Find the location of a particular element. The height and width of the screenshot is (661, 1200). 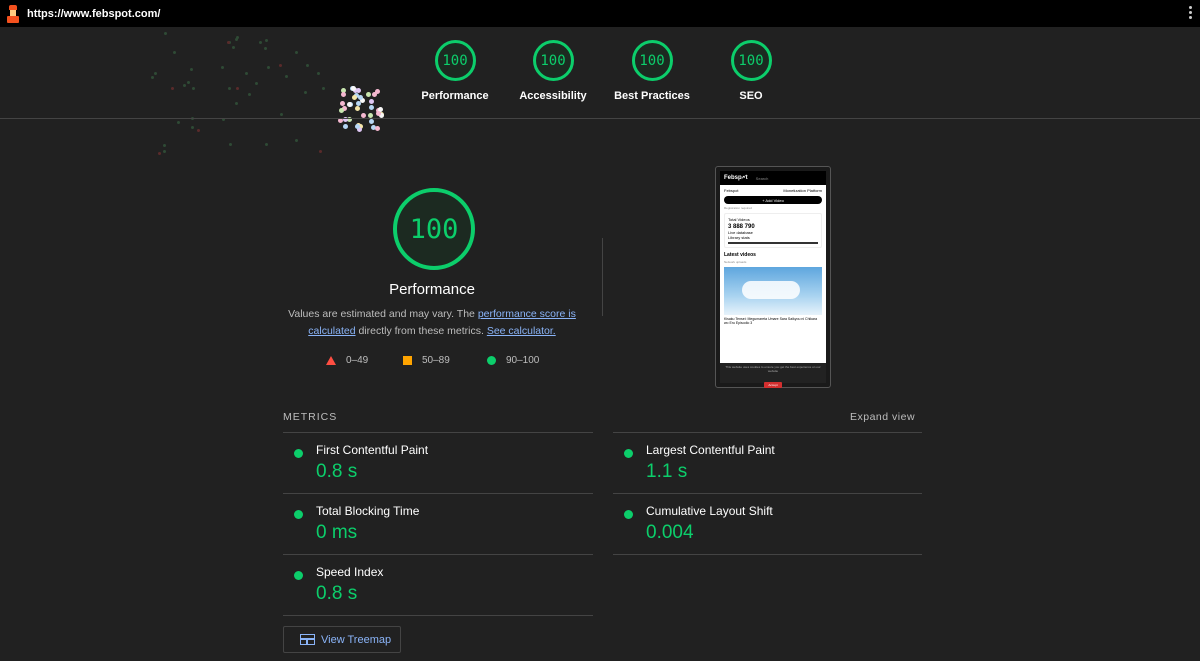

performance-title: Performance is located at coordinates (432, 289).